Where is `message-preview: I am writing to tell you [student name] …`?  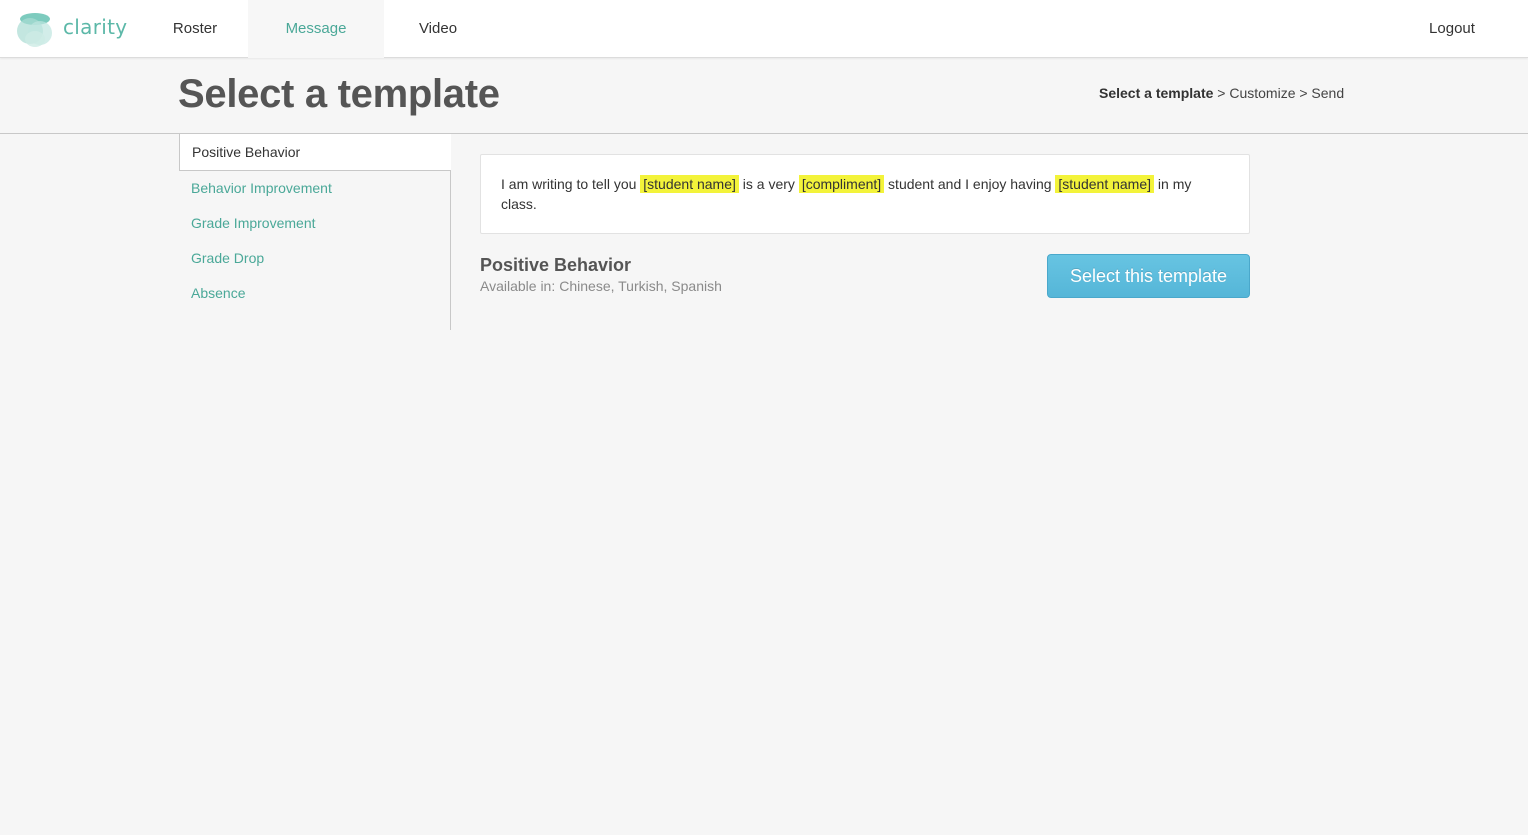
message-preview: I am writing to tell you [student name] … is located at coordinates (865, 194).